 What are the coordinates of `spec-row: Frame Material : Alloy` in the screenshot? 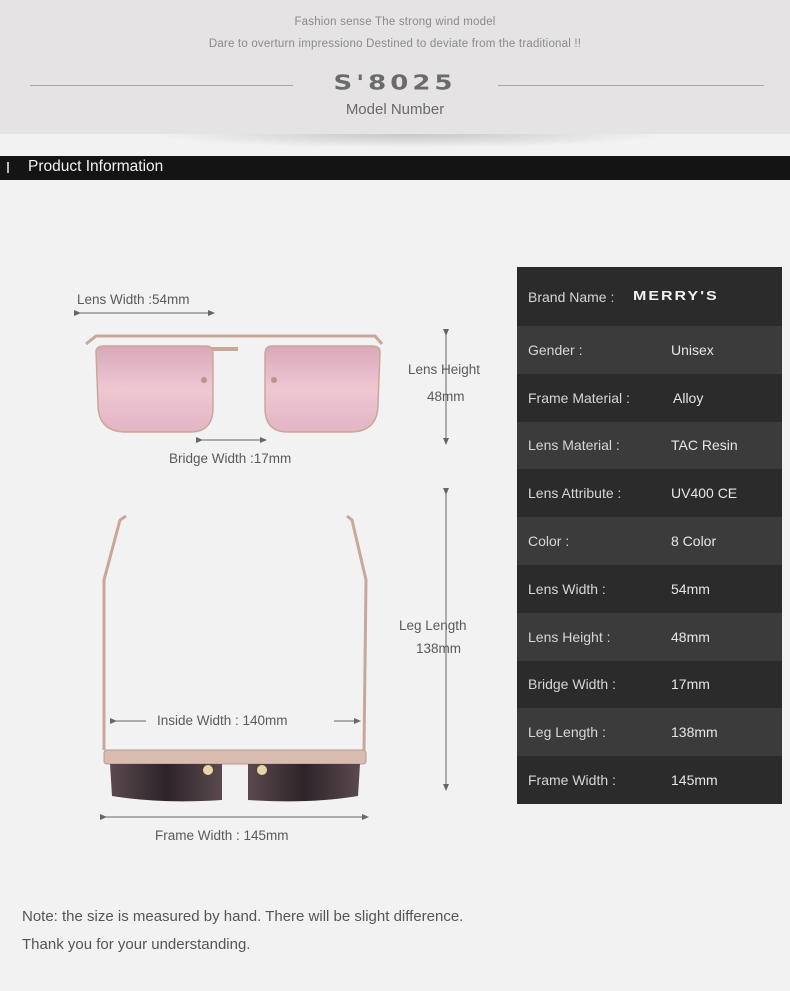 It's located at (649, 397).